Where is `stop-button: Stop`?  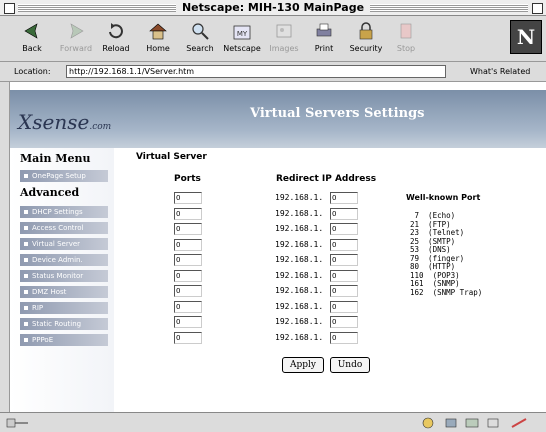
stop-button: Stop is located at coordinates (406, 39).